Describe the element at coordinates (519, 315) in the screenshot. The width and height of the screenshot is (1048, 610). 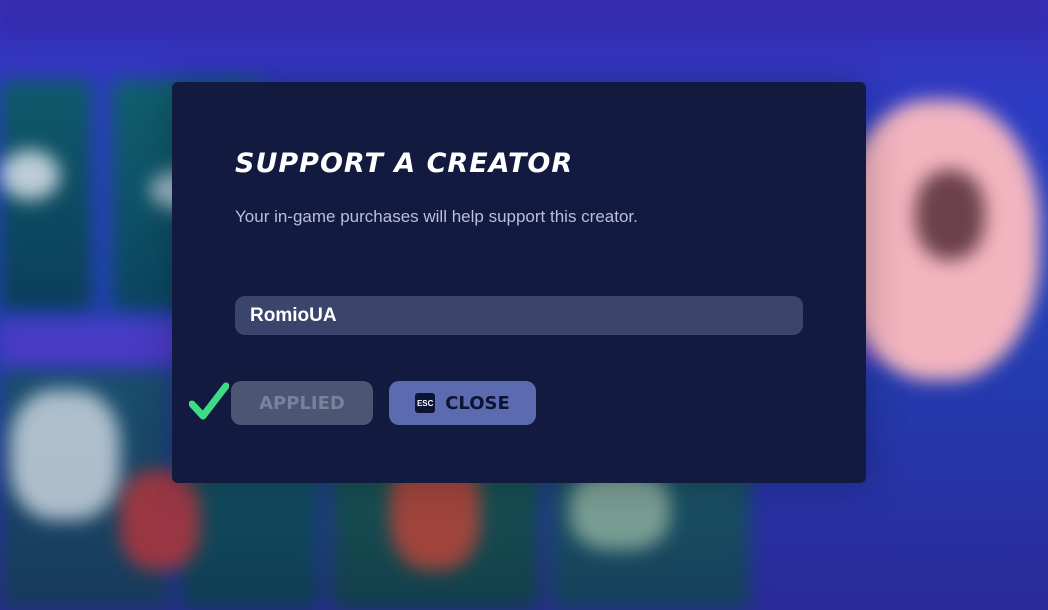
I see `creator-code-input` at that location.